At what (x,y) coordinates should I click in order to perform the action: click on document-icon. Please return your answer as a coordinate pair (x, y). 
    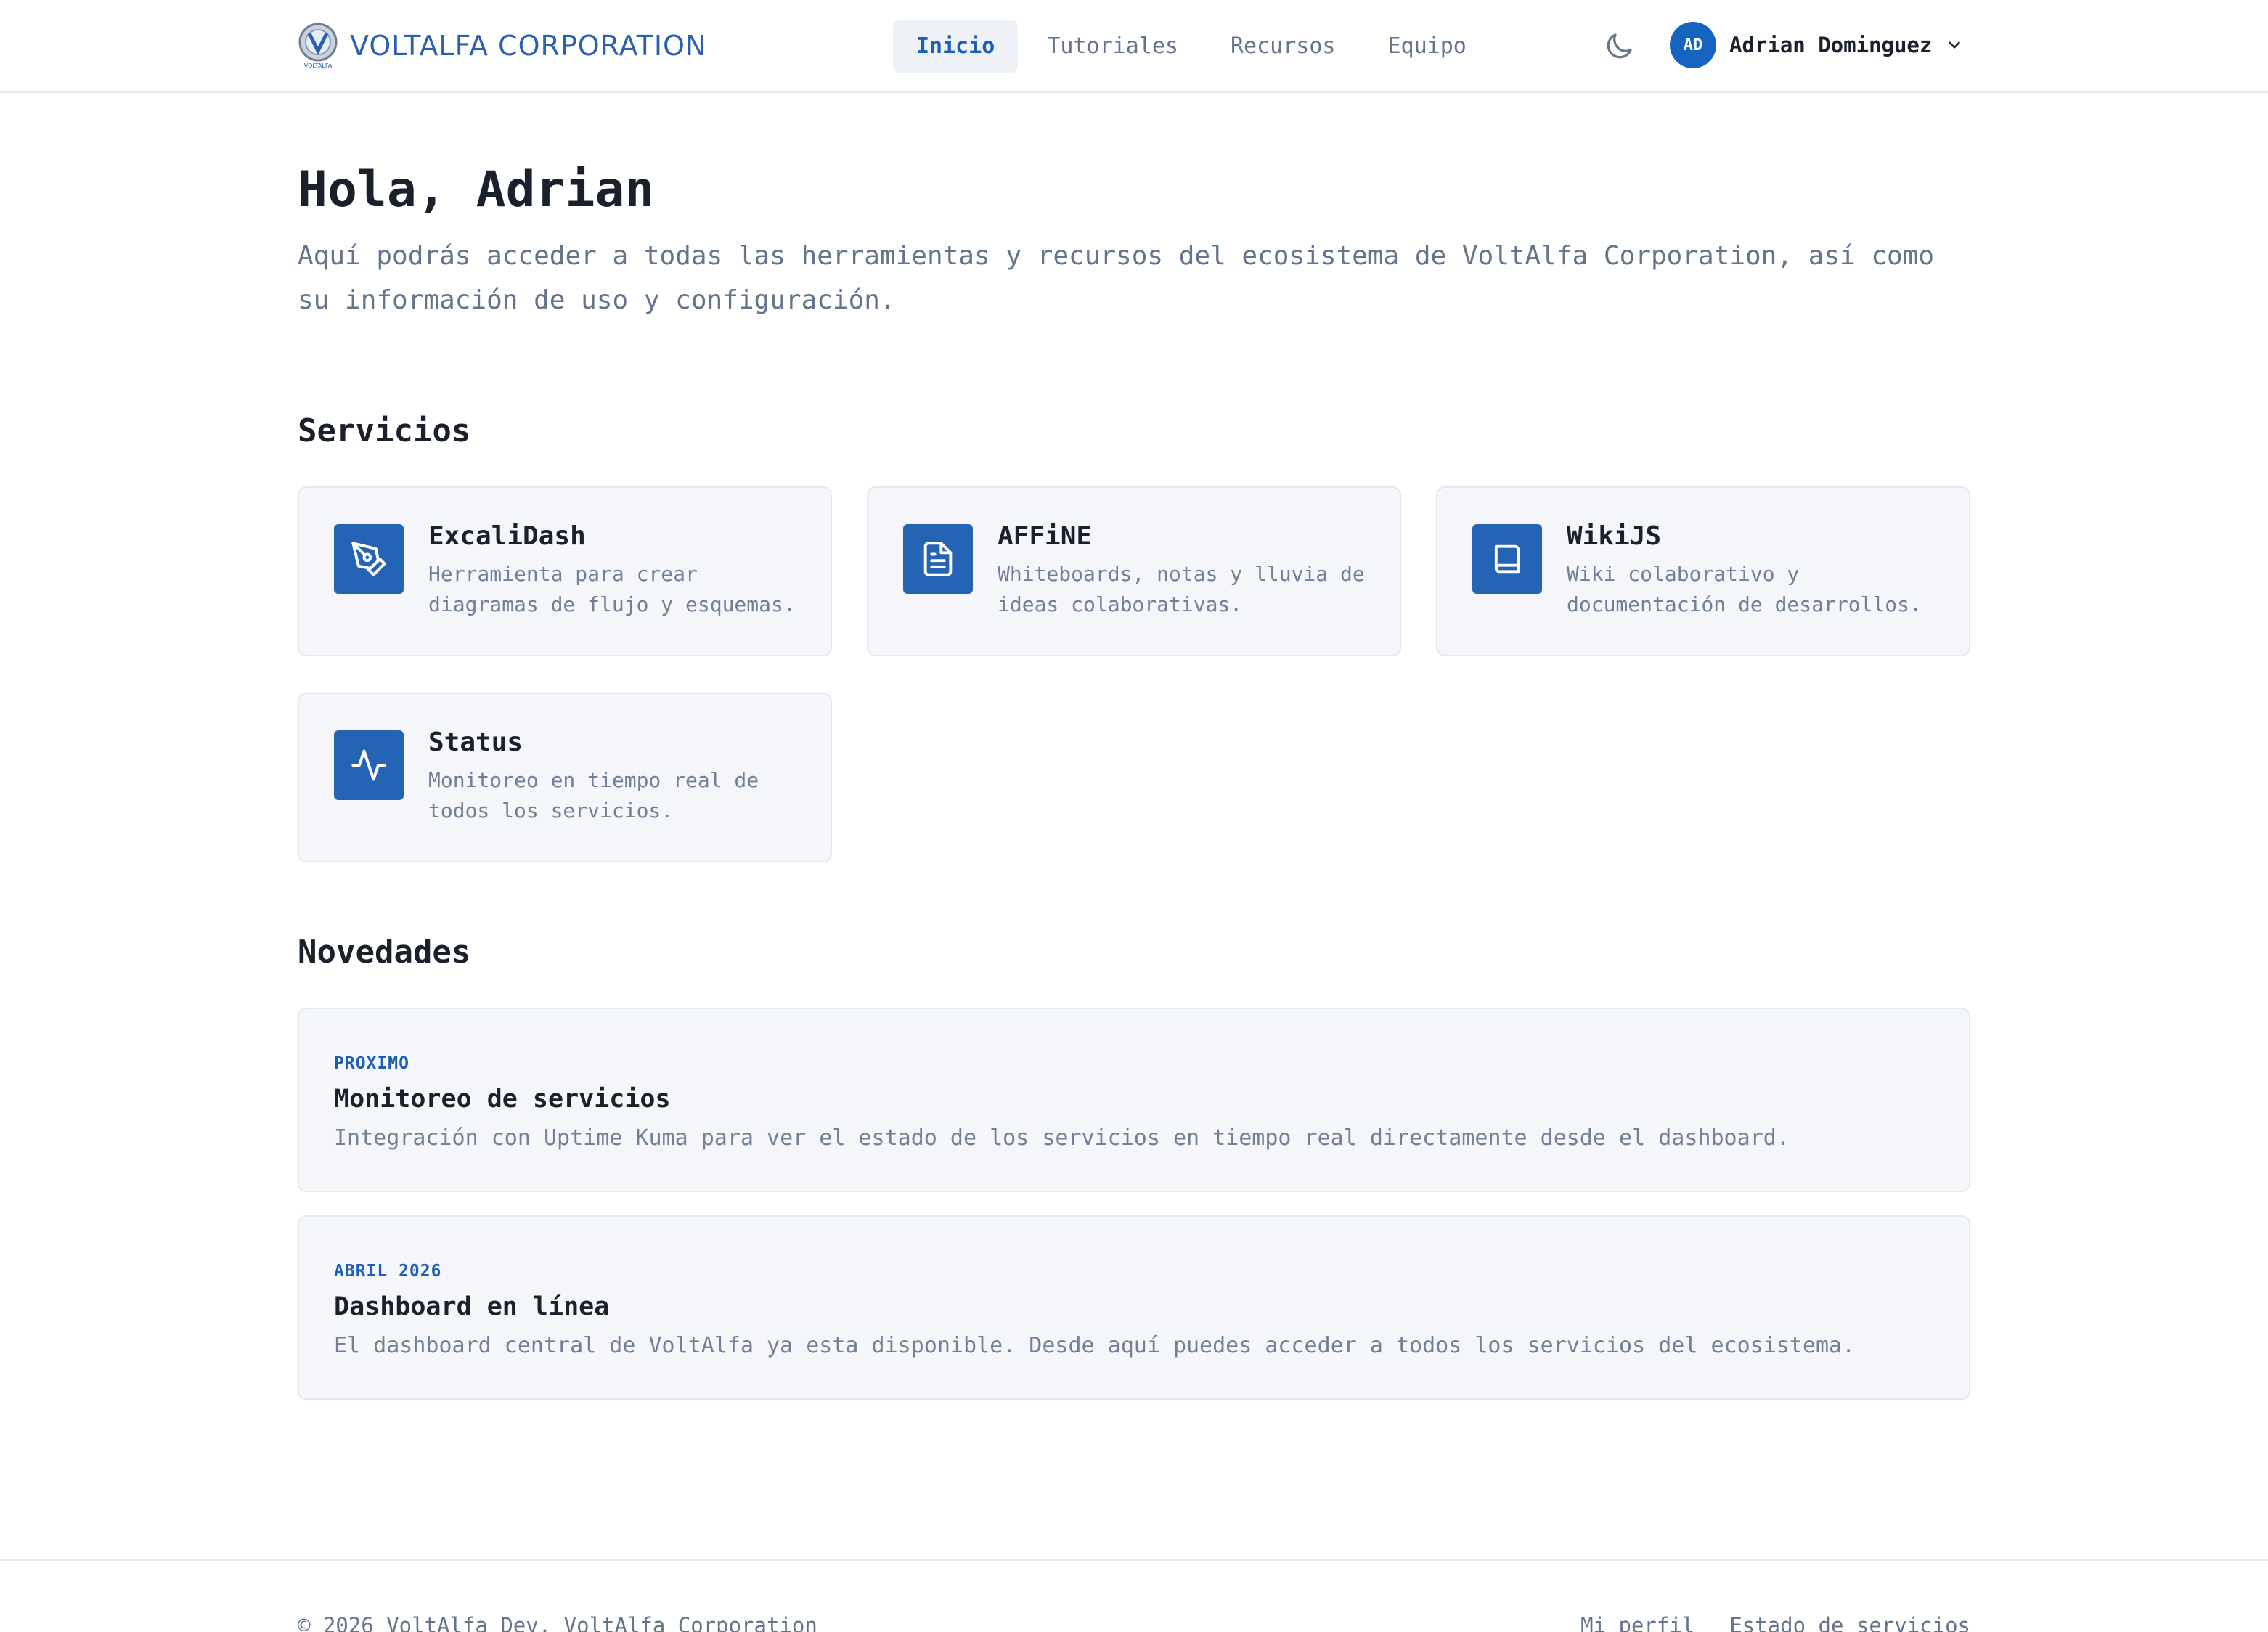
    Looking at the image, I should click on (938, 559).